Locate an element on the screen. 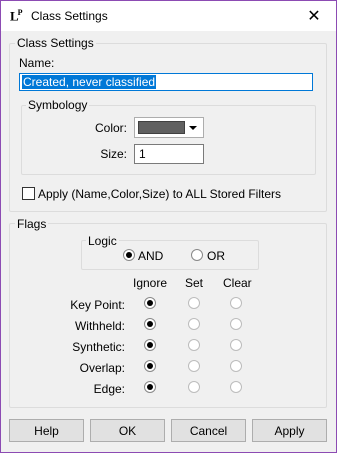 The width and height of the screenshot is (337, 453). logic-or-radio is located at coordinates (197, 255).